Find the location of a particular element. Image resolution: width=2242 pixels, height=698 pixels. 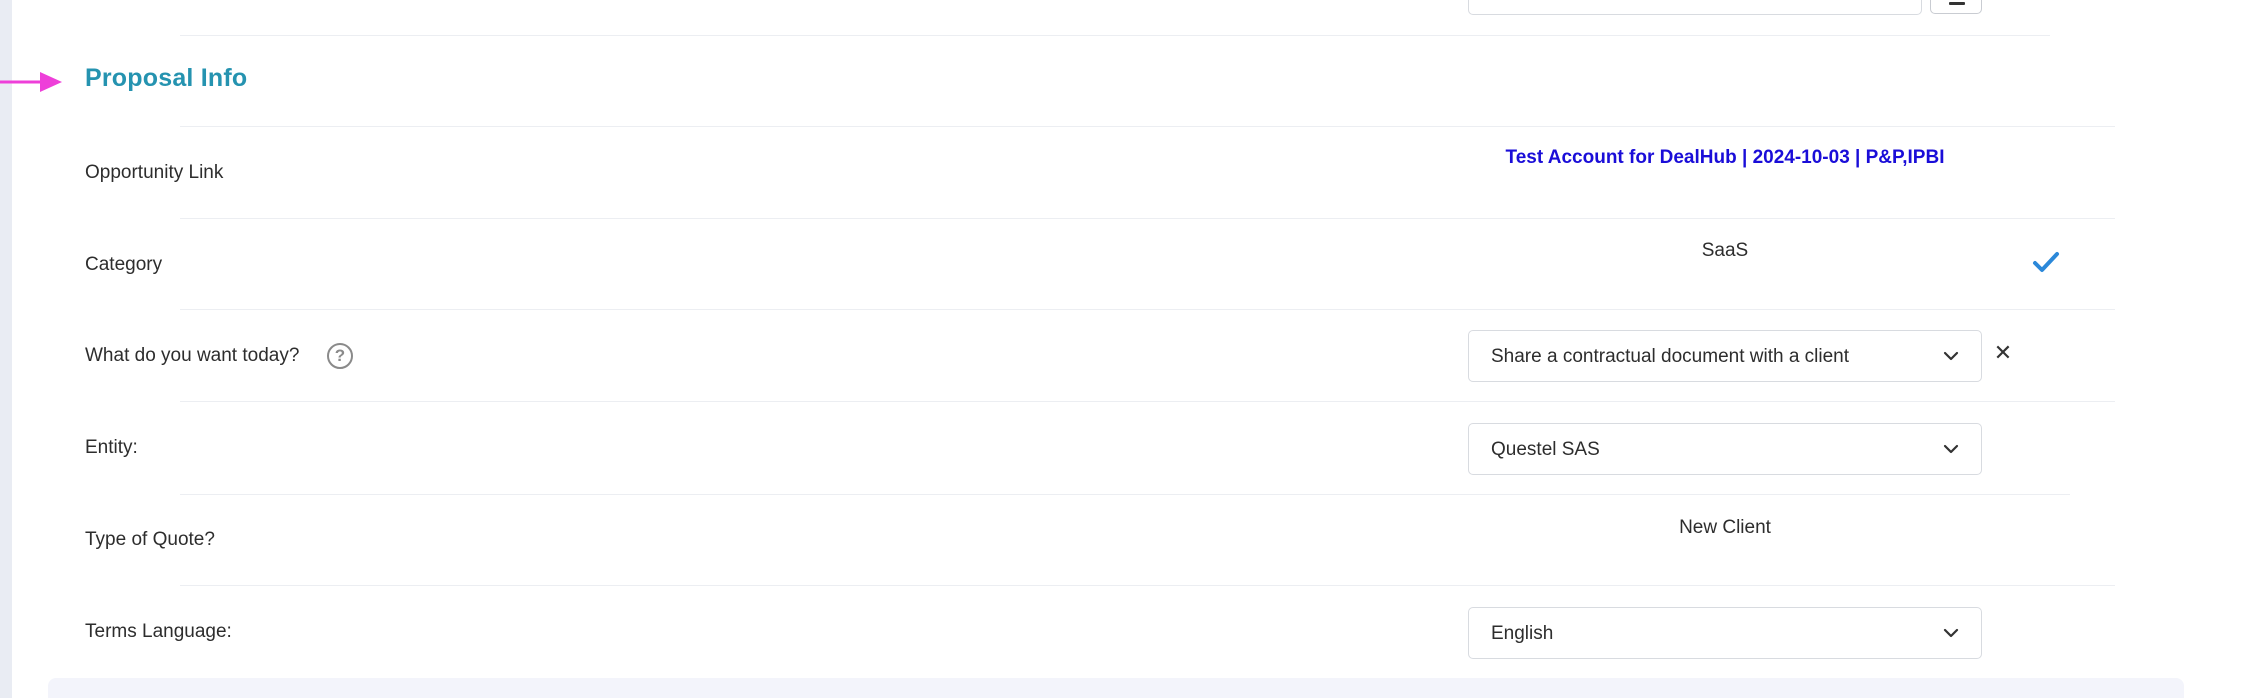

pointer-arrow-icon is located at coordinates (31, 82).